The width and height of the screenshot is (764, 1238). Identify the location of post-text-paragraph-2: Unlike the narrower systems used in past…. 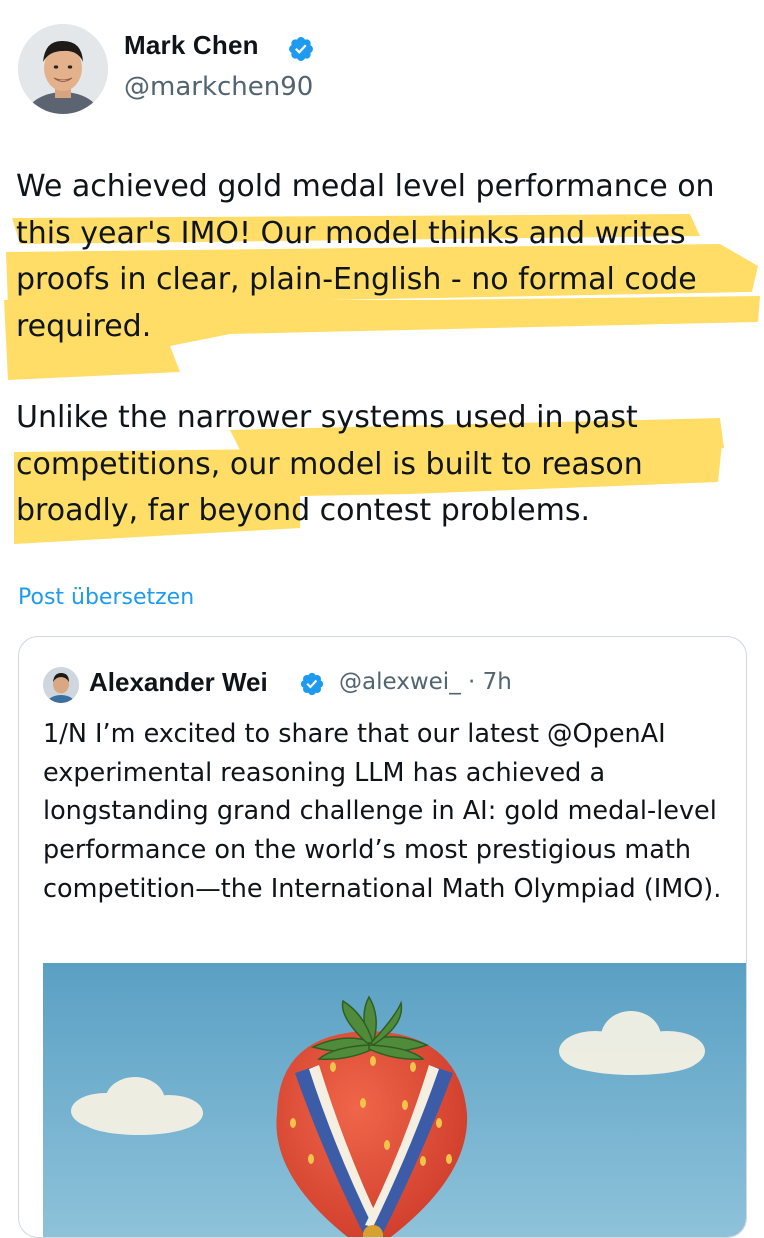
(329, 464).